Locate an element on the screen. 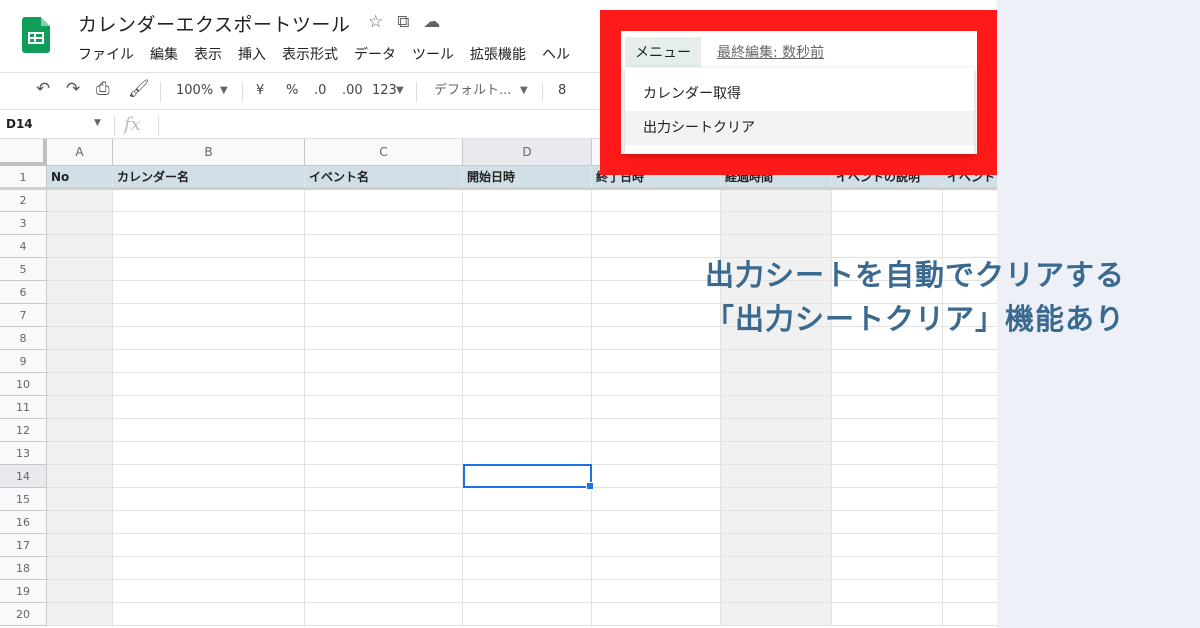 This screenshot has height=628, width=1200. print-icon: ⎙ is located at coordinates (103, 89).